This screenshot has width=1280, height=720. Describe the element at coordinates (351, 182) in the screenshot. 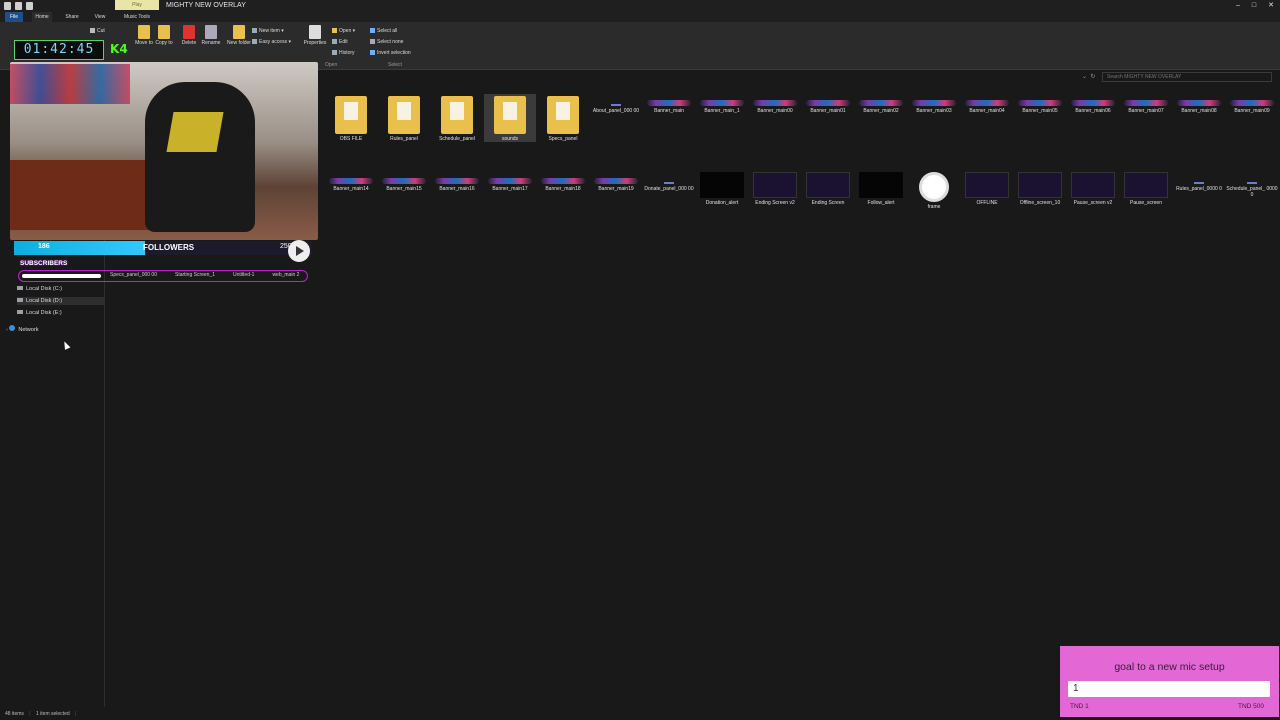

I see `file-item: Banner_main14` at that location.